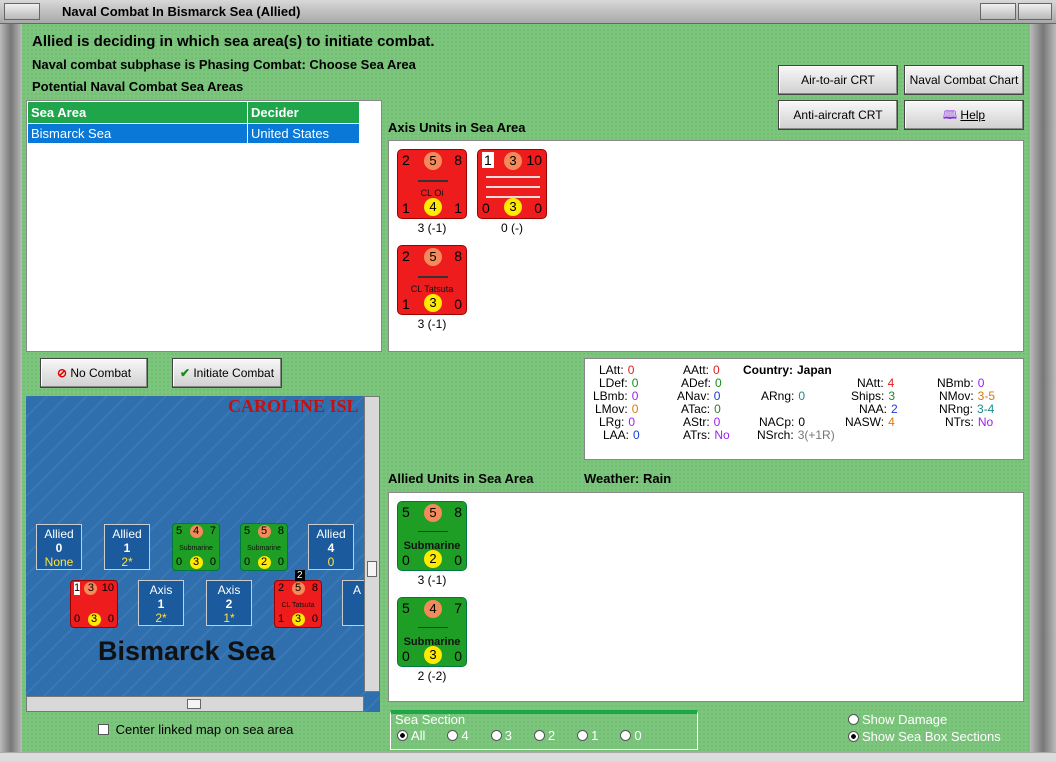 The image size is (1056, 762). I want to click on allied-unit-counter: 5 5 8 Submarine 0 2 0, so click(432, 536).